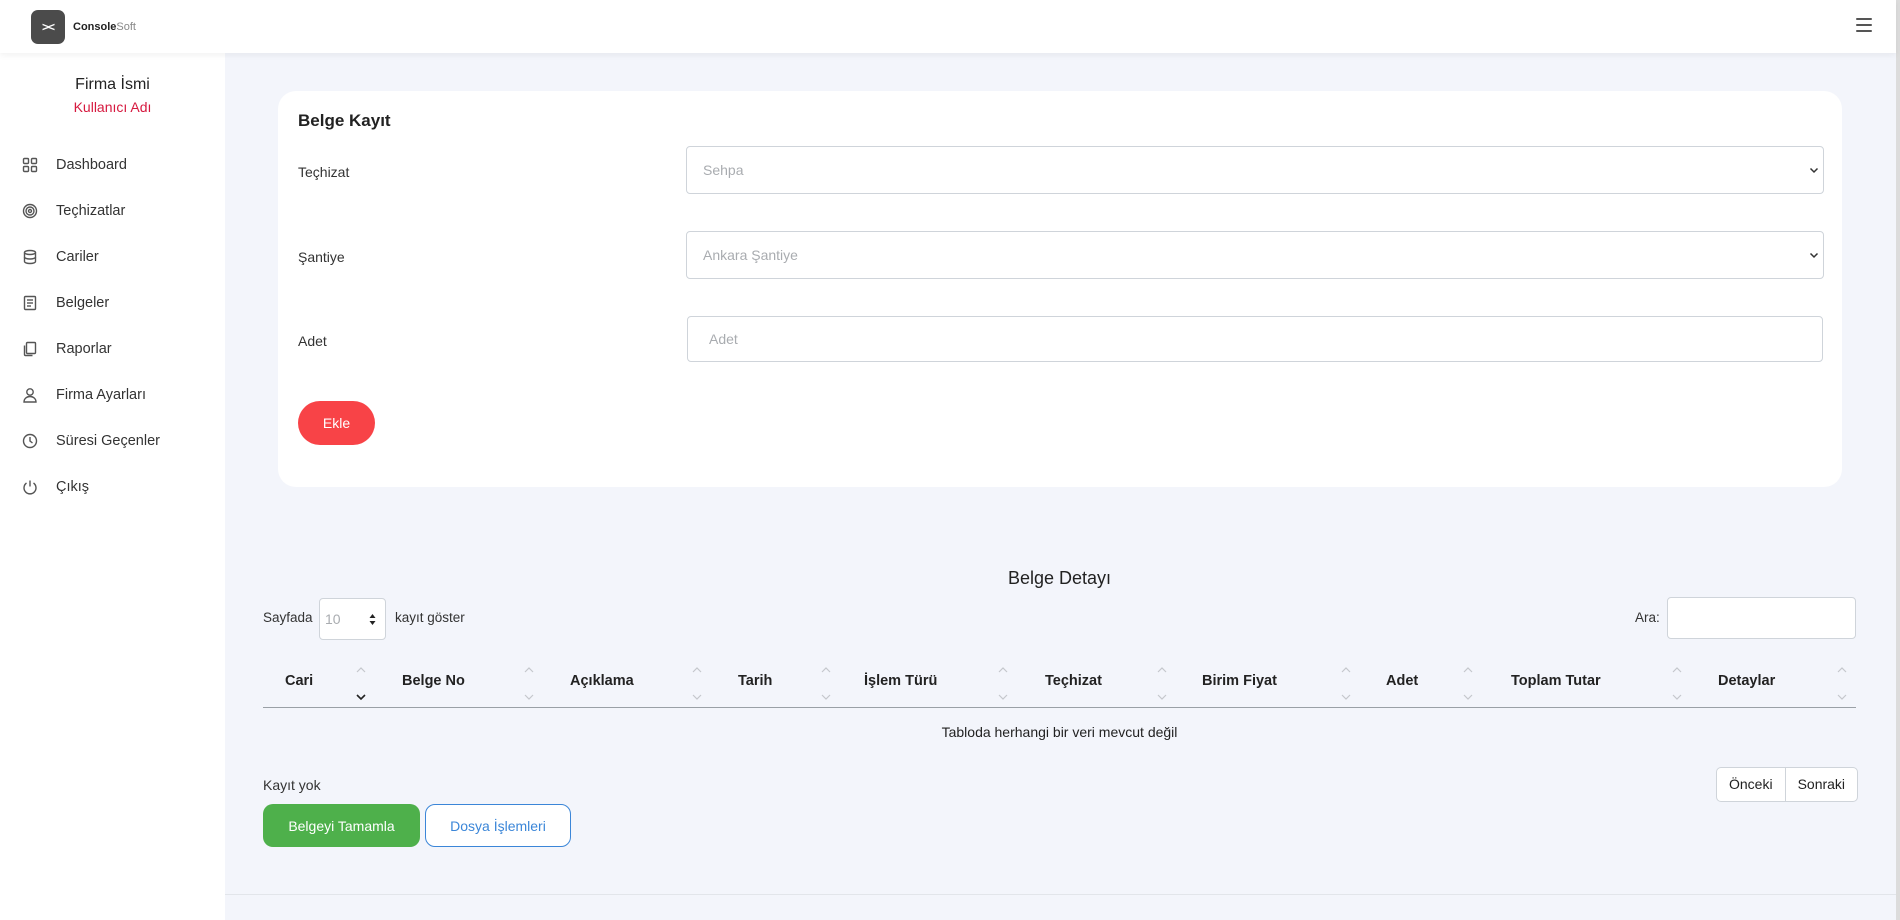  What do you see at coordinates (602, 681) in the screenshot?
I see `column-header-label: Açıklama` at bounding box center [602, 681].